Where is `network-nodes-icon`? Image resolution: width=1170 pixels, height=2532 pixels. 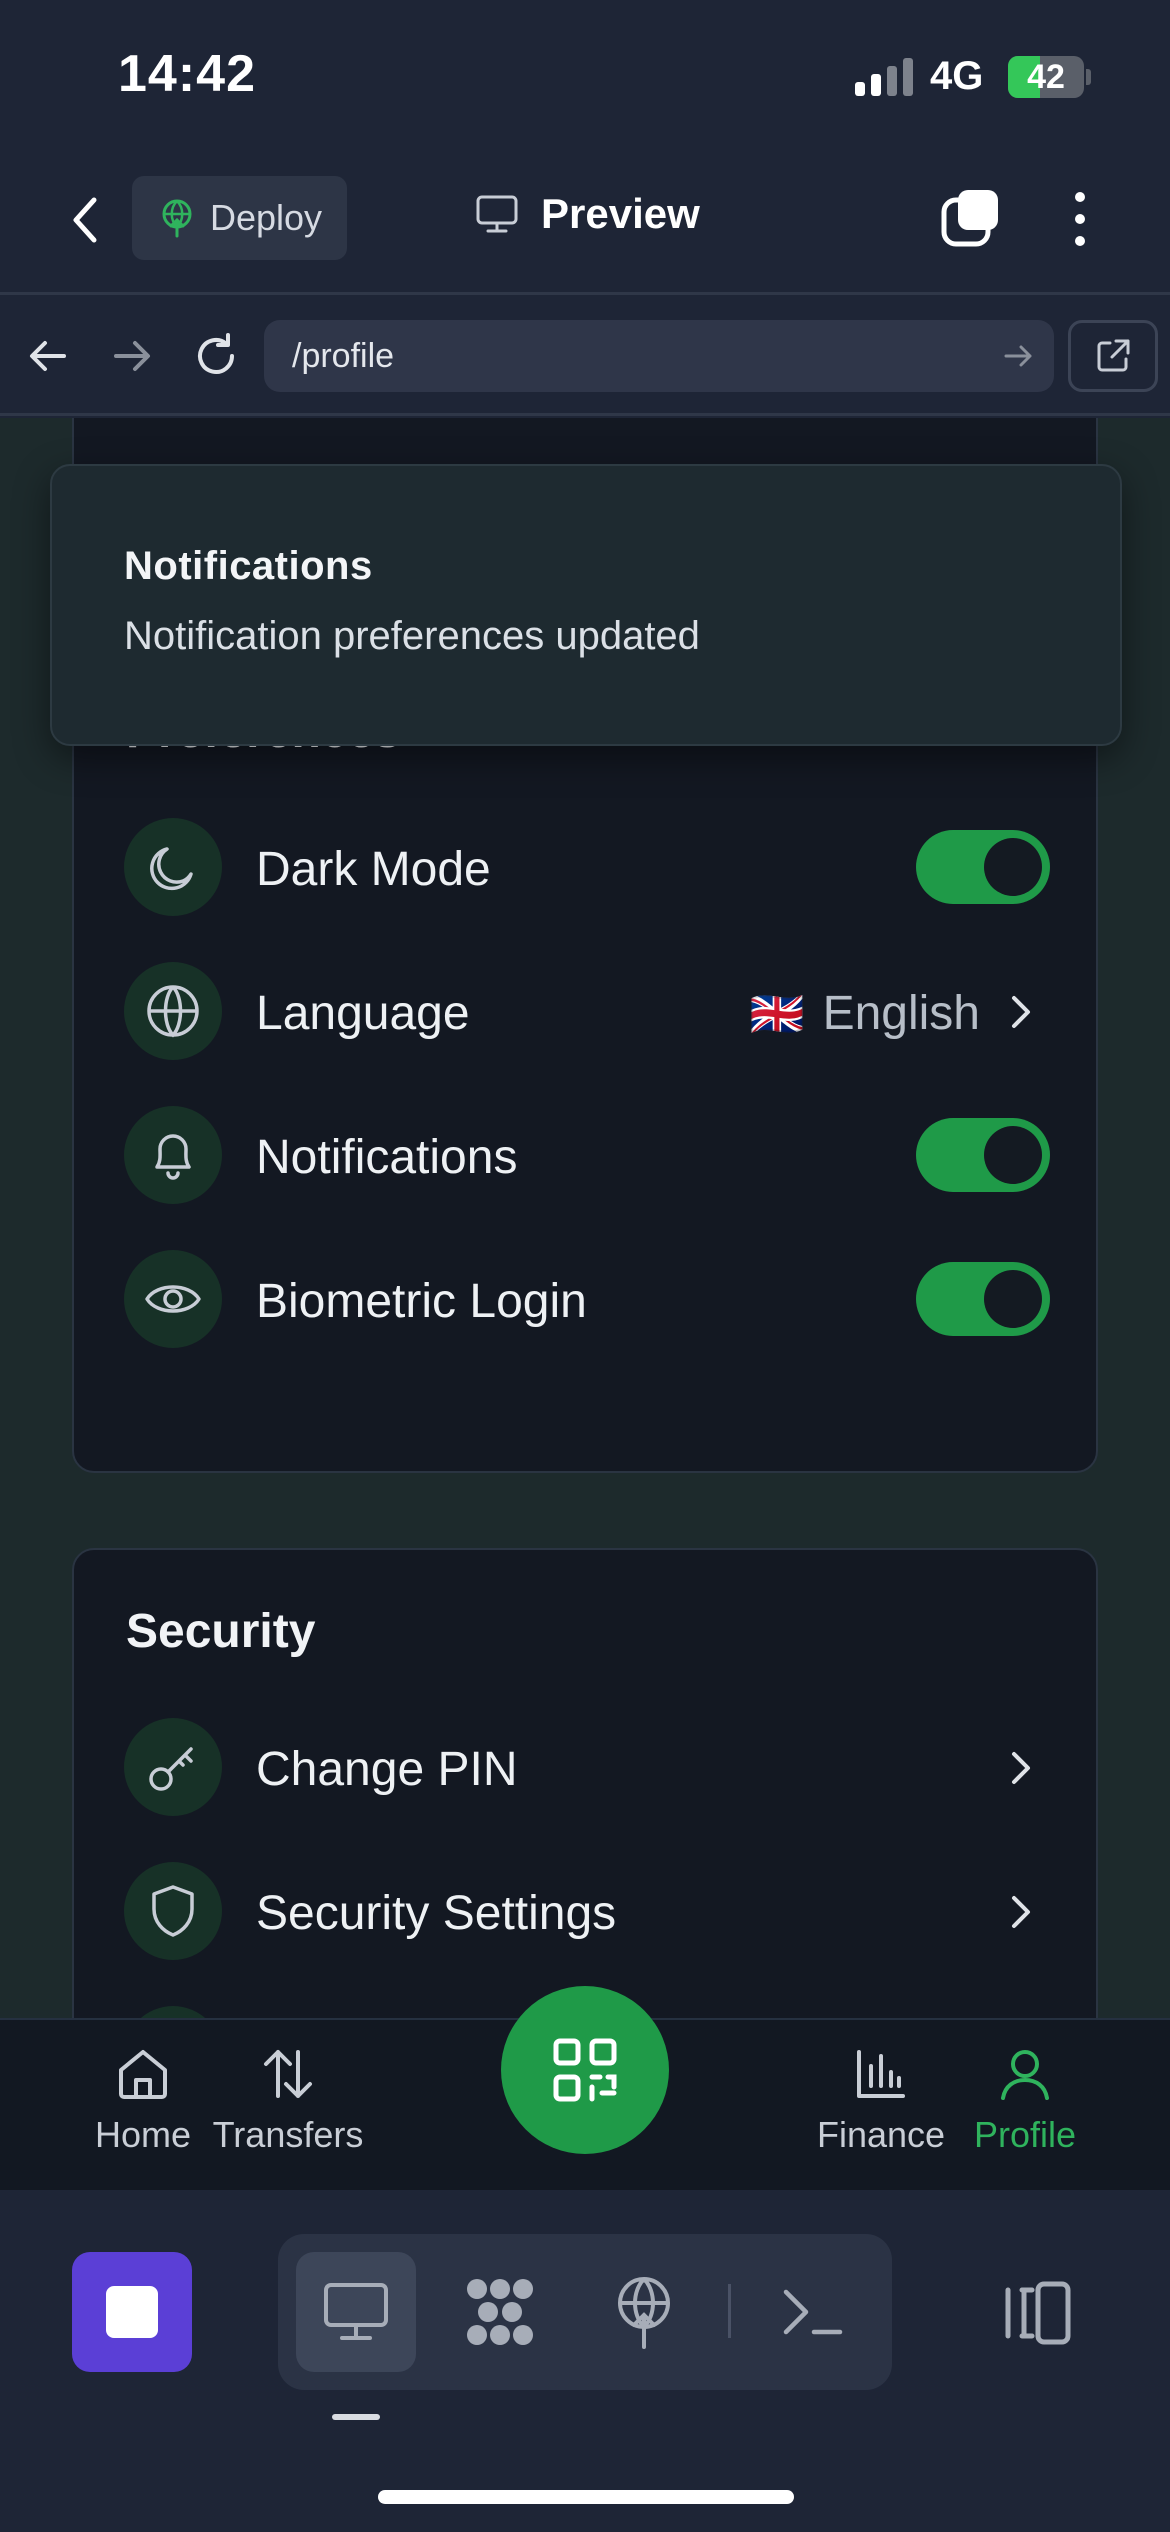
network-nodes-icon is located at coordinates (500, 2312).